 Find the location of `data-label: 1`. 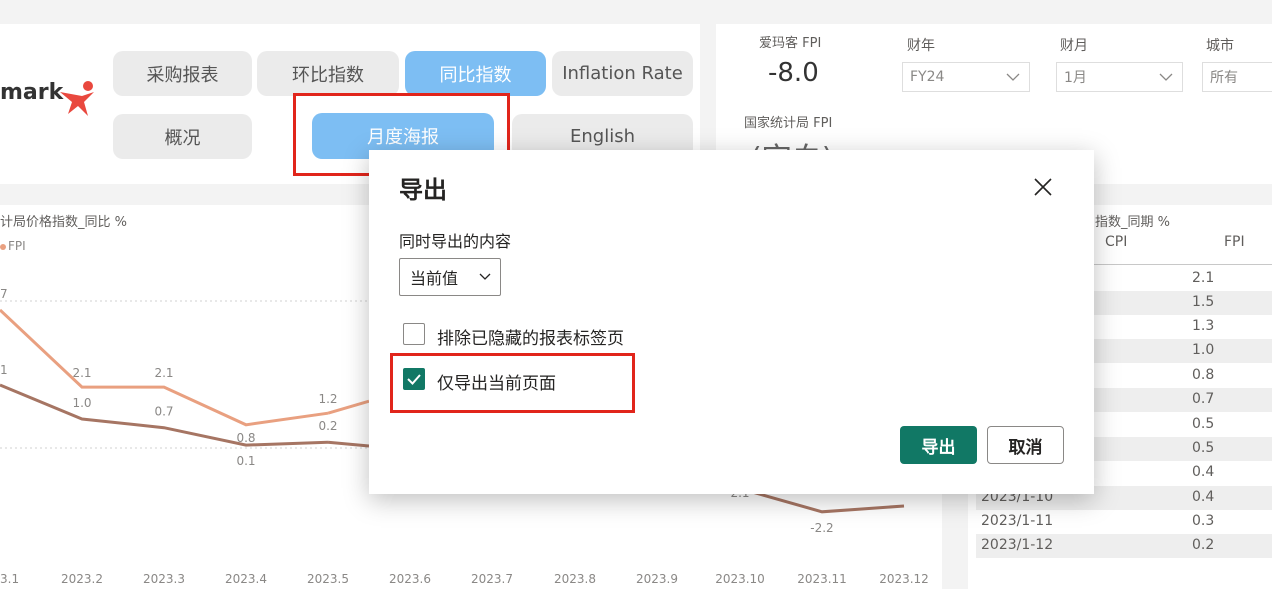

data-label: 1 is located at coordinates (4, 370).